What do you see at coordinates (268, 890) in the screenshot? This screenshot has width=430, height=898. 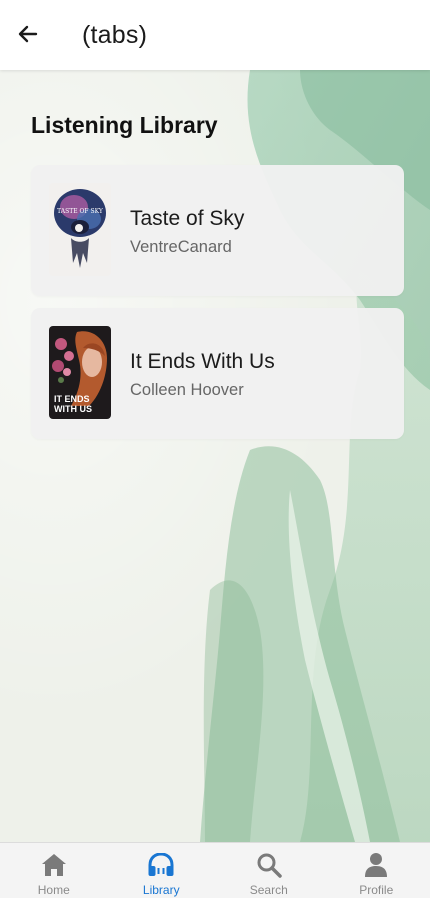 I see `nav-label-search: Search` at bounding box center [268, 890].